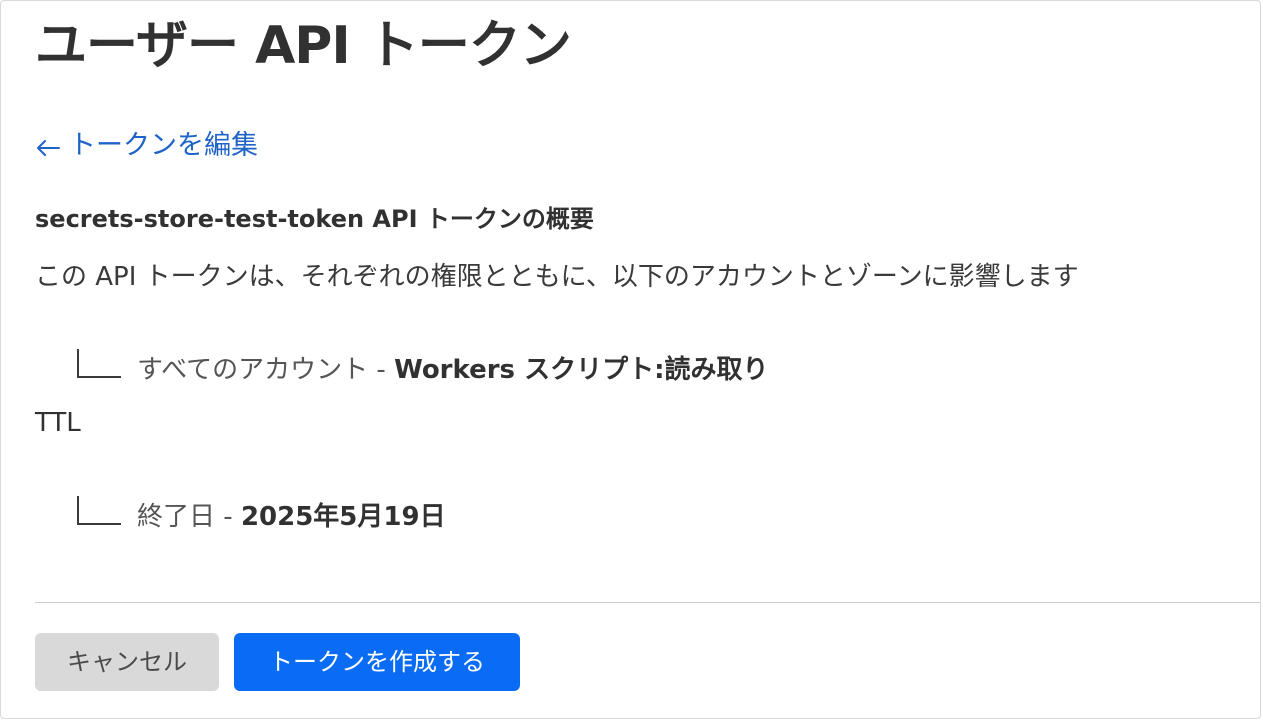 The width and height of the screenshot is (1263, 721). I want to click on cancel-button: キャンセル, so click(127, 662).